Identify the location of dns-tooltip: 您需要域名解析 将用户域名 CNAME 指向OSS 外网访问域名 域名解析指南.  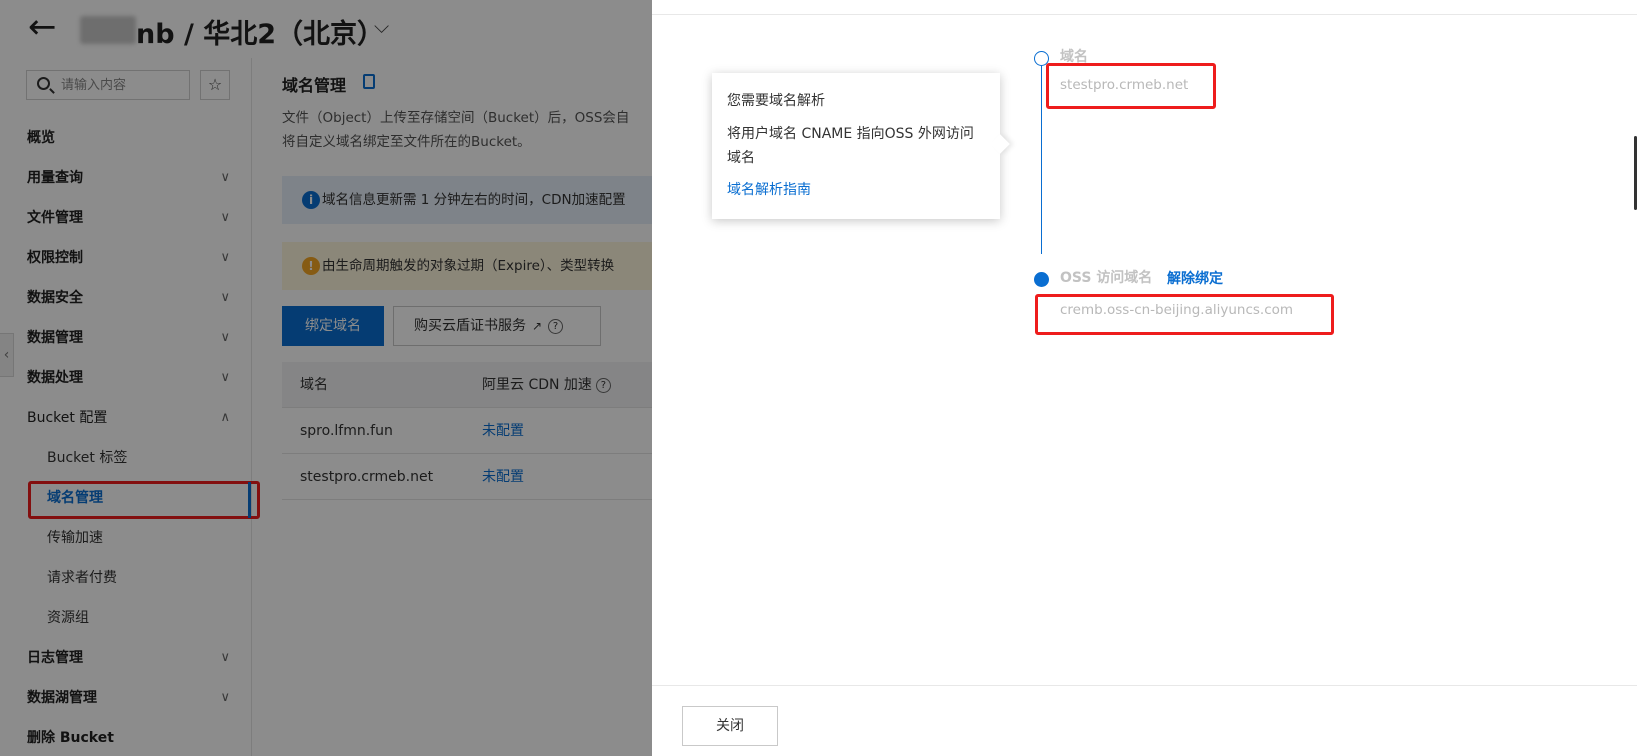
(856, 146).